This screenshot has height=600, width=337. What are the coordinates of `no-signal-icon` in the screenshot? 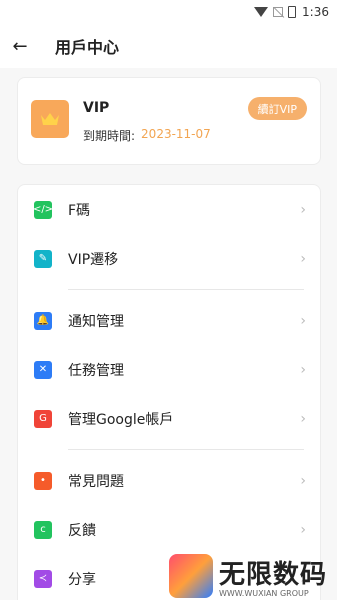 It's located at (278, 12).